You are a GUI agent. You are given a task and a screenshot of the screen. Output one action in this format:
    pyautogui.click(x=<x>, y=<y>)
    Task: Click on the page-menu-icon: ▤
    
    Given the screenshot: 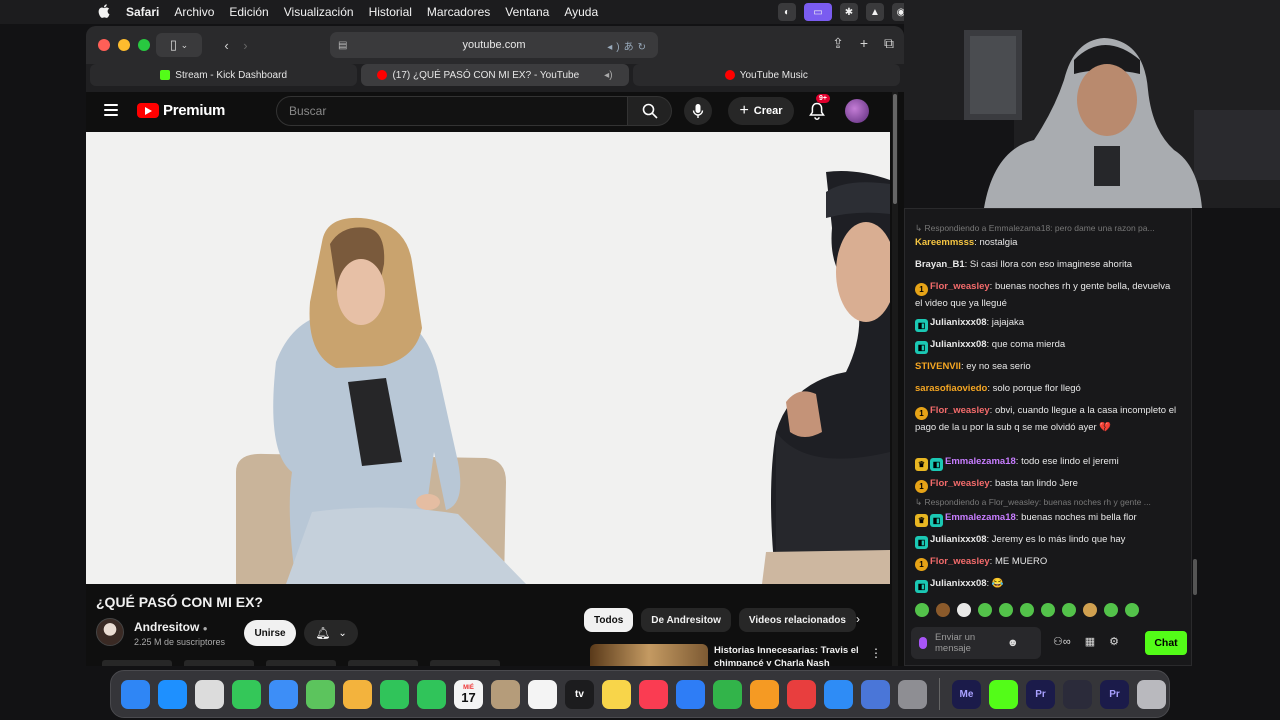 What is the action you would take?
    pyautogui.click(x=342, y=45)
    